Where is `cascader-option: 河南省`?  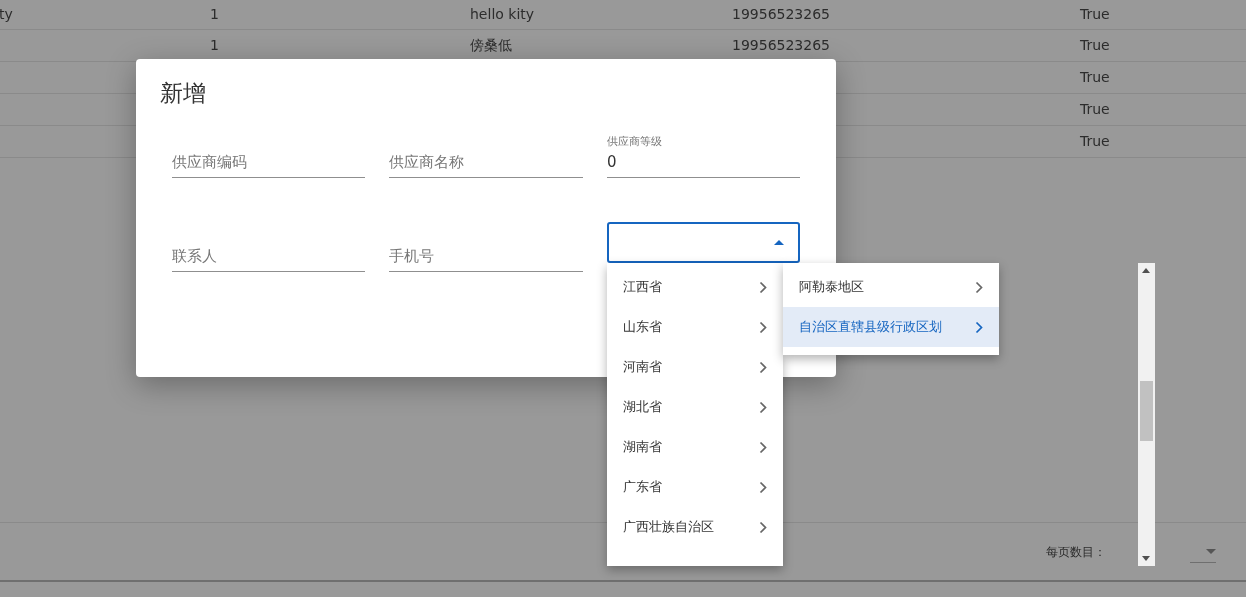 cascader-option: 河南省 is located at coordinates (695, 367).